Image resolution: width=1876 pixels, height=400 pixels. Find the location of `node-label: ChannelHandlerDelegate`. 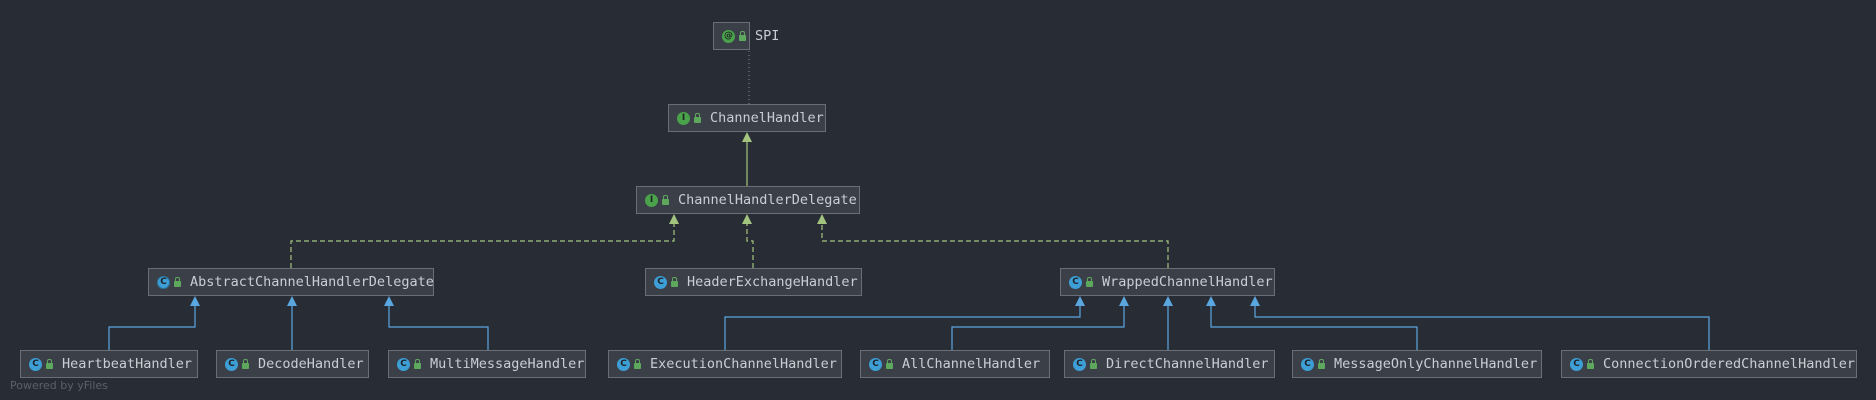

node-label: ChannelHandlerDelegate is located at coordinates (767, 200).